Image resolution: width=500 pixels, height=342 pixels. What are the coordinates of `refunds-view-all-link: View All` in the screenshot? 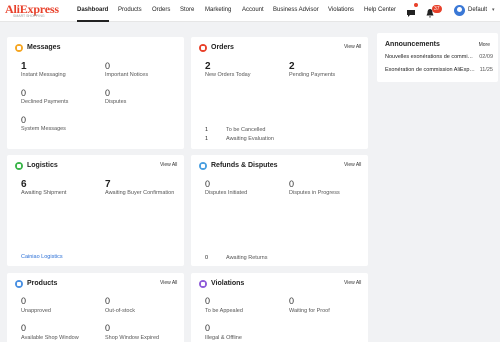 It's located at (352, 165).